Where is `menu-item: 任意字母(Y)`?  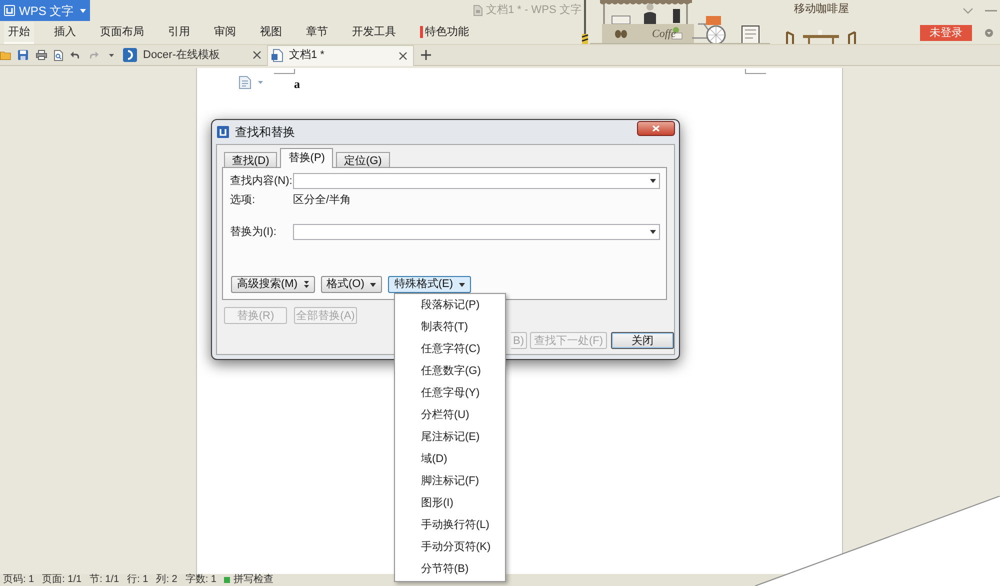 menu-item: 任意字母(Y) is located at coordinates (450, 393).